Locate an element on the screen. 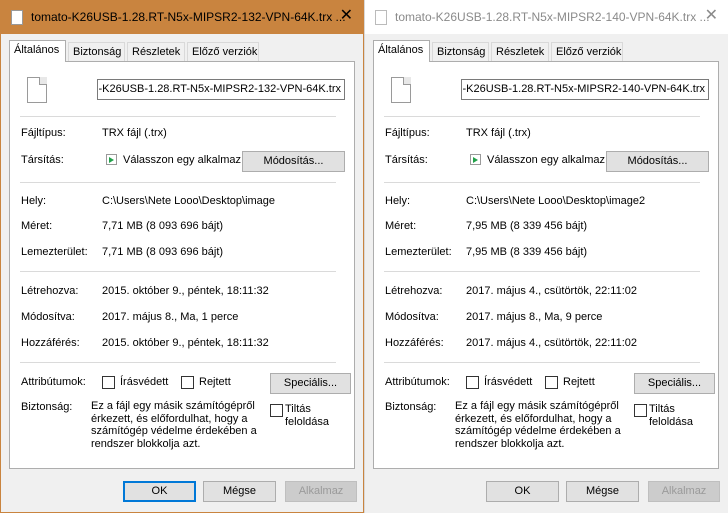 The image size is (728, 513). location-value: C:\Users\Nete Looo\Desktop\image2 is located at coordinates (556, 201).